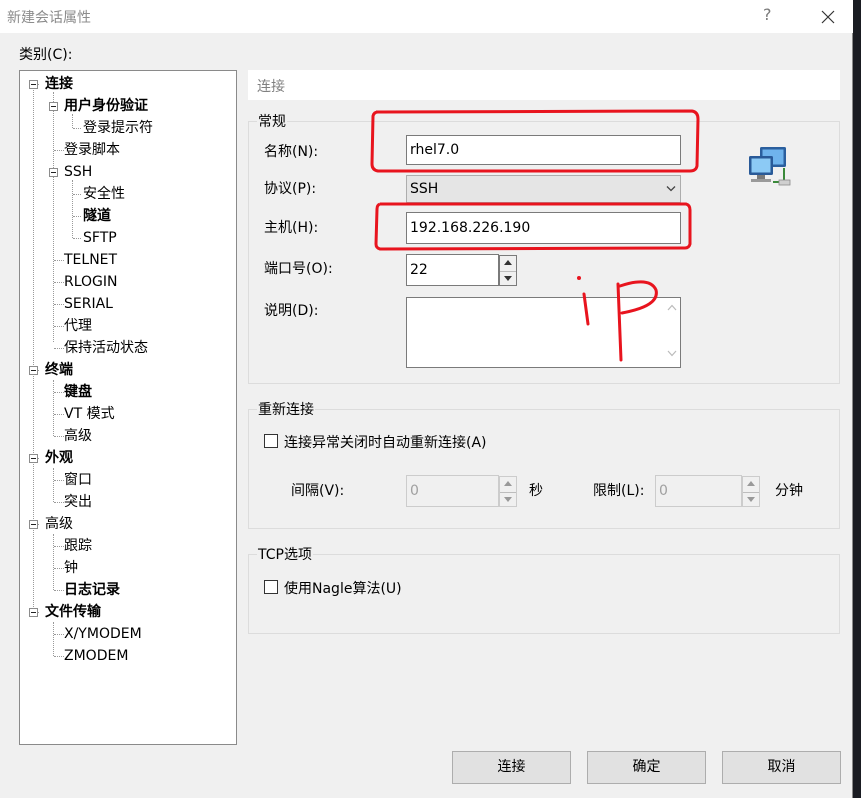 This screenshot has width=861, height=798. I want to click on name-label: 名称(N):, so click(291, 152).